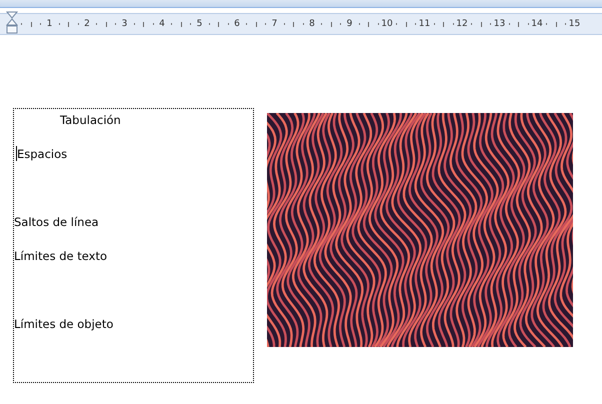 The image size is (602, 404). I want to click on ruler-number: 8, so click(312, 24).